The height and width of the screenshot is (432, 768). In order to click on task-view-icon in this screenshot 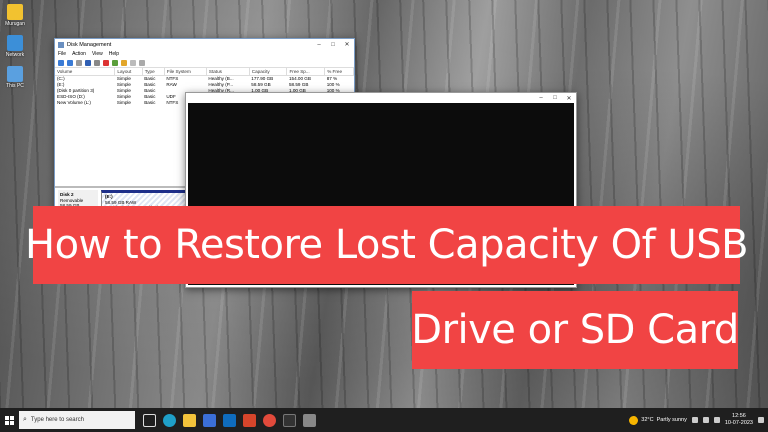, I will do `click(149, 420)`.